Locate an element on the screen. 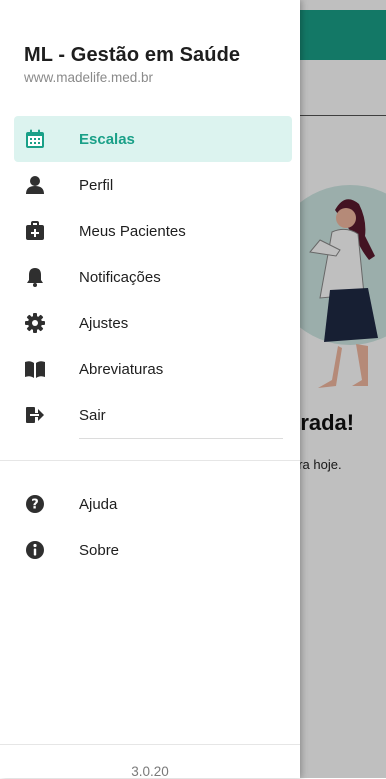 Image resolution: width=386 pixels, height=779 pixels. app-url: www.madelife.med.br is located at coordinates (89, 77).